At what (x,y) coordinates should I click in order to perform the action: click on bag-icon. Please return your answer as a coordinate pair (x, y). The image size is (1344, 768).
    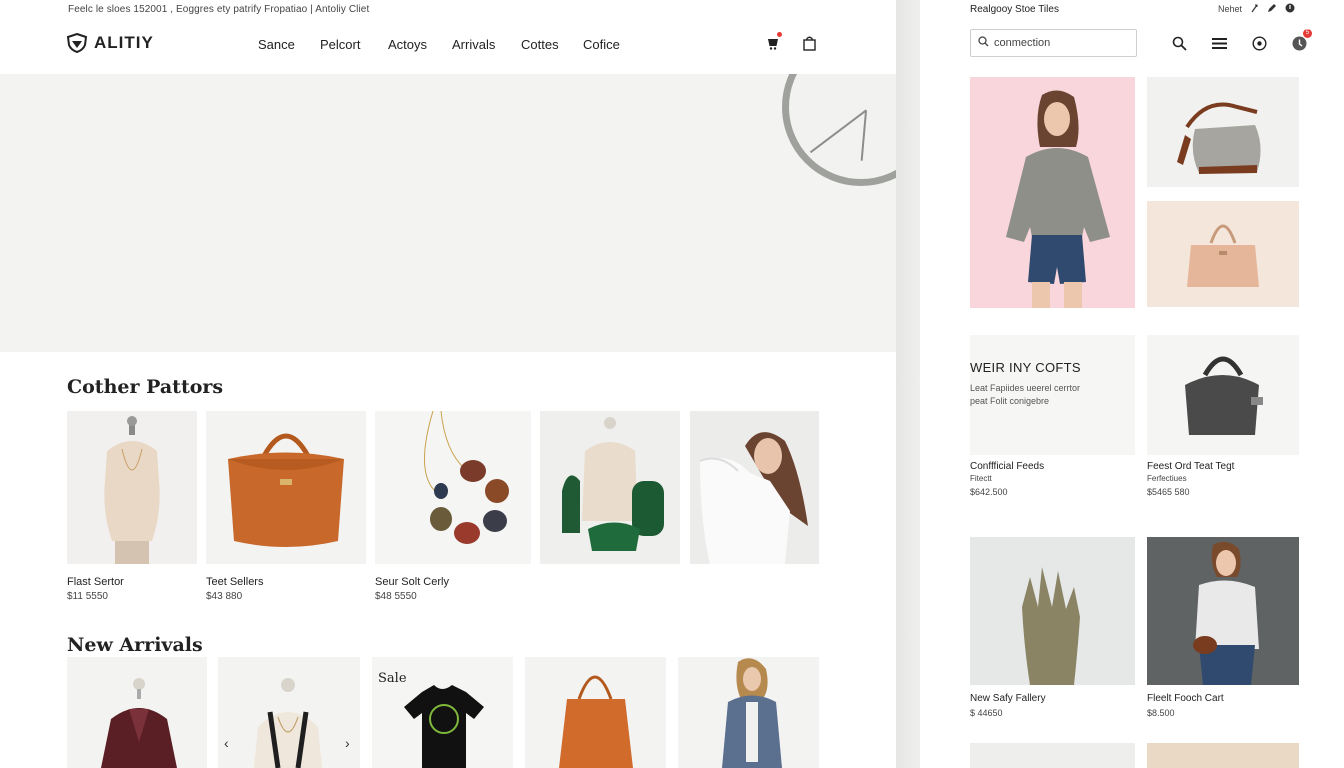
    Looking at the image, I should click on (809, 43).